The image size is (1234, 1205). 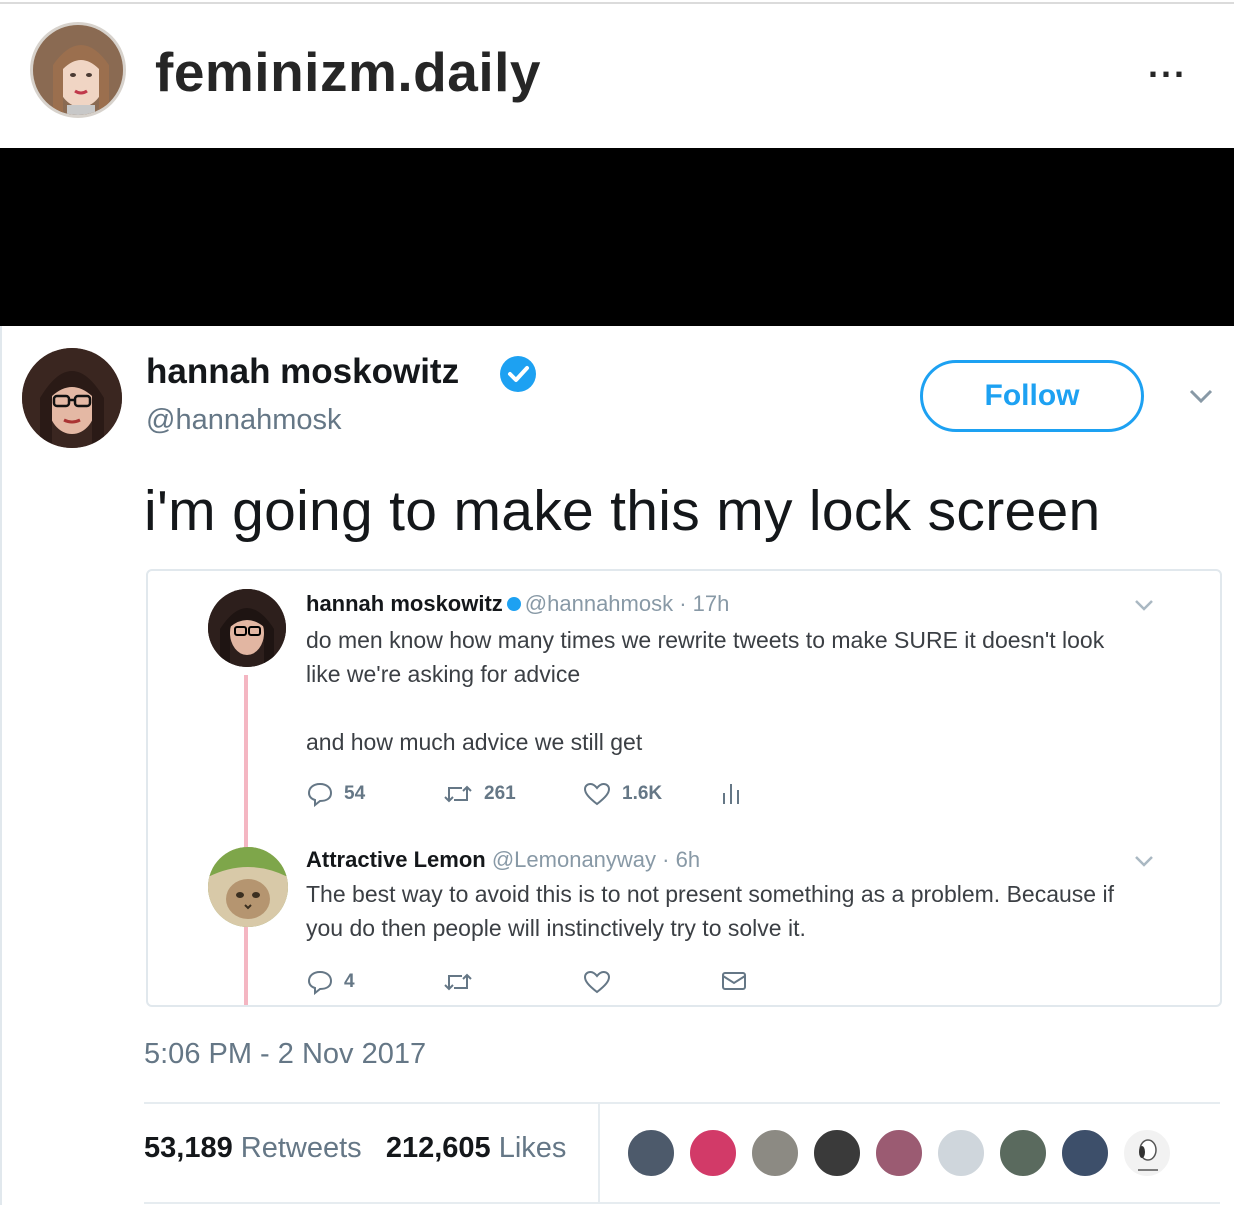 I want to click on tweet-text: i'm going to make this my lock screen, so click(x=622, y=511).